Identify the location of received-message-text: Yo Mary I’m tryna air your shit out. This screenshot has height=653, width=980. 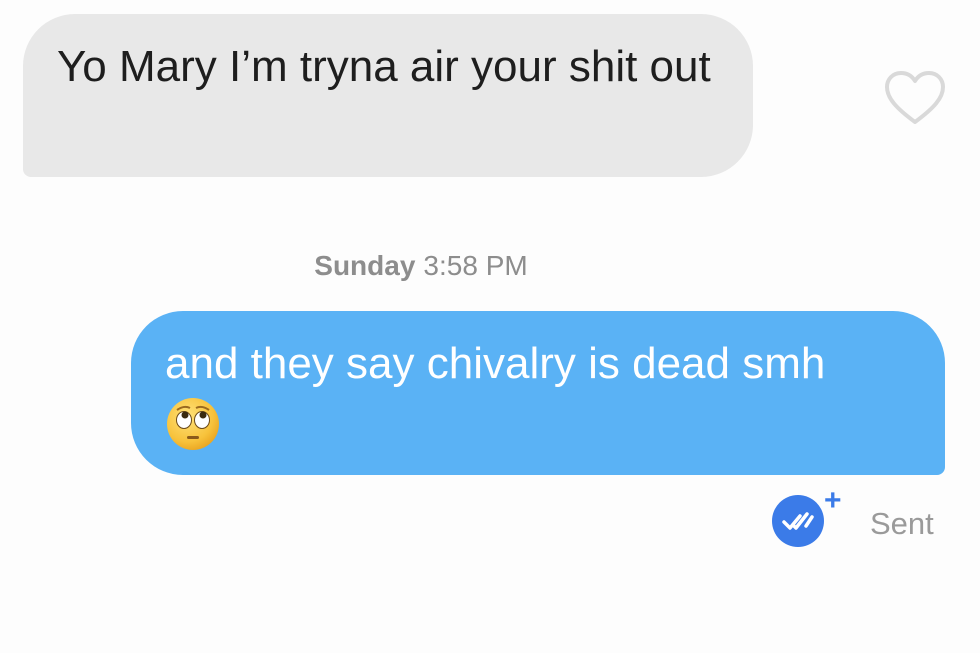
(384, 66).